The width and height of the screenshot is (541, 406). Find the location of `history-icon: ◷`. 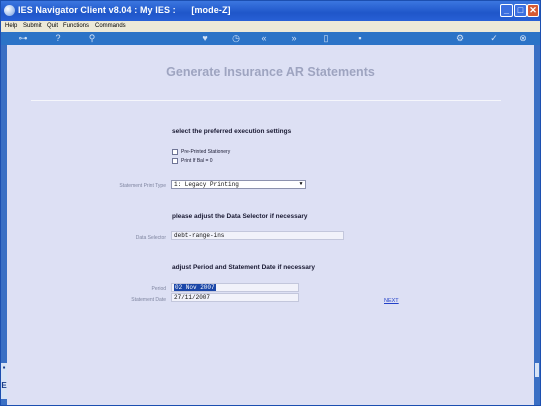

history-icon: ◷ is located at coordinates (236, 38).